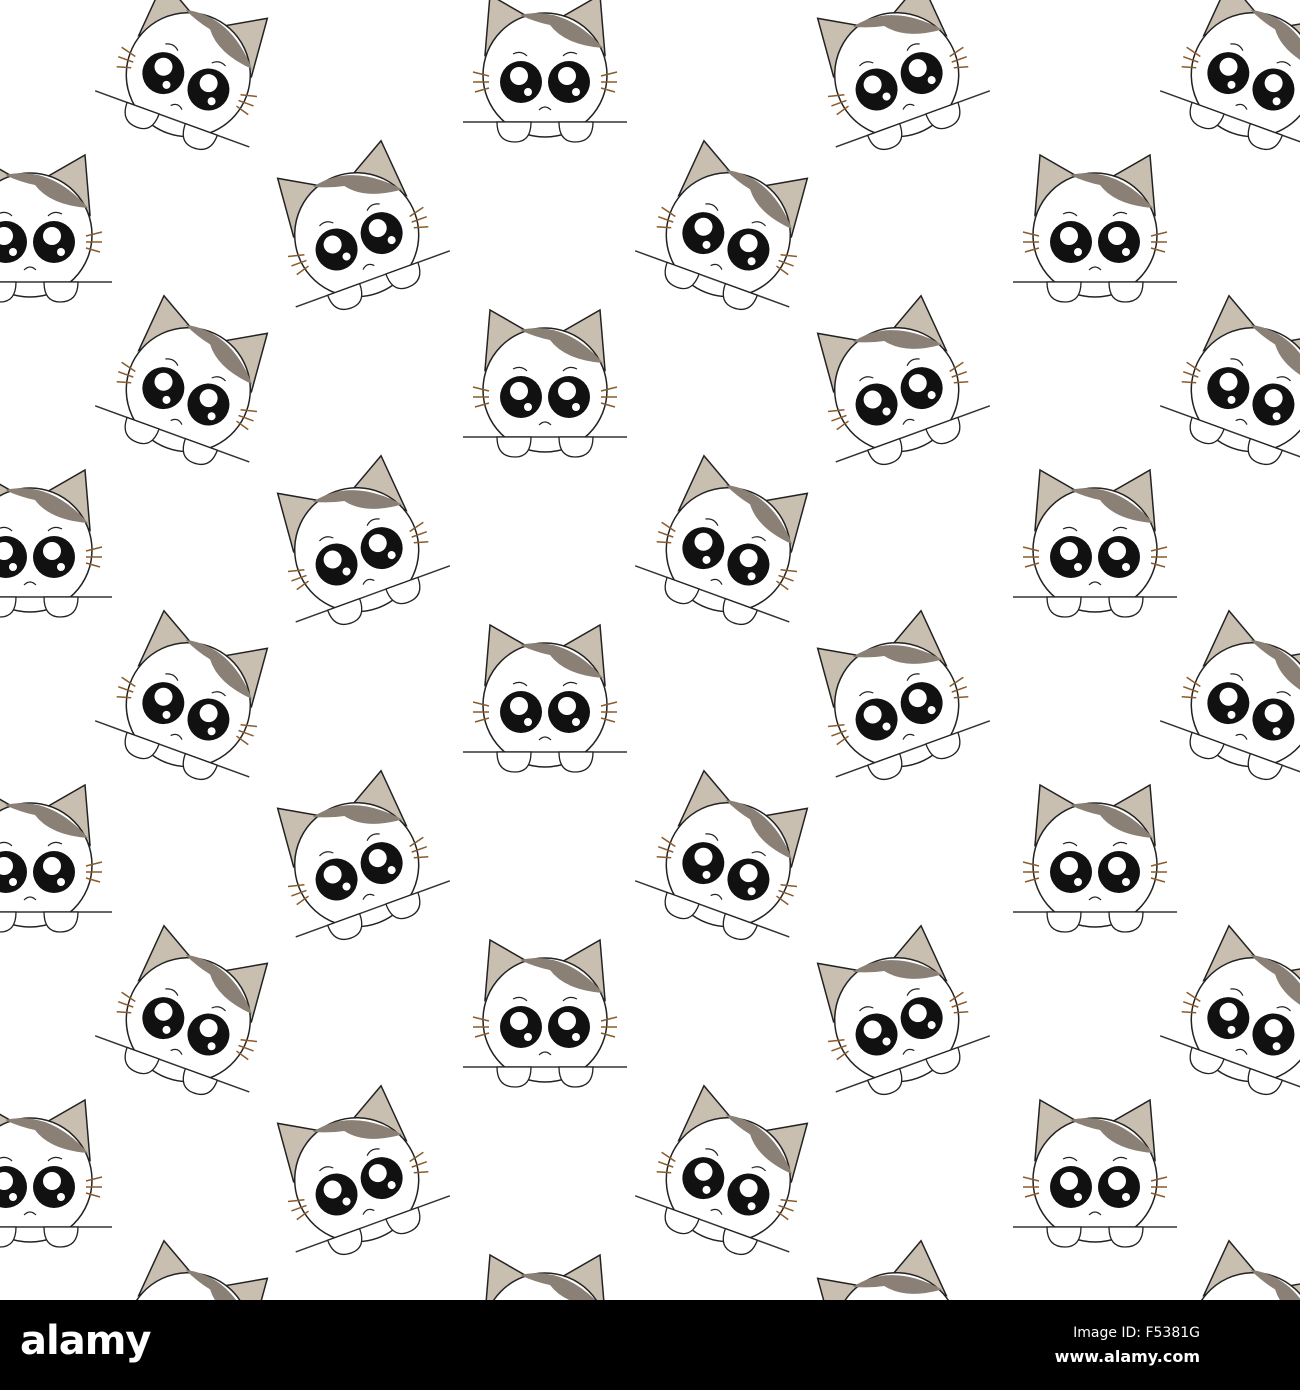  Describe the element at coordinates (1127, 1356) in the screenshot. I see `website-url: www.alamy.com` at that location.